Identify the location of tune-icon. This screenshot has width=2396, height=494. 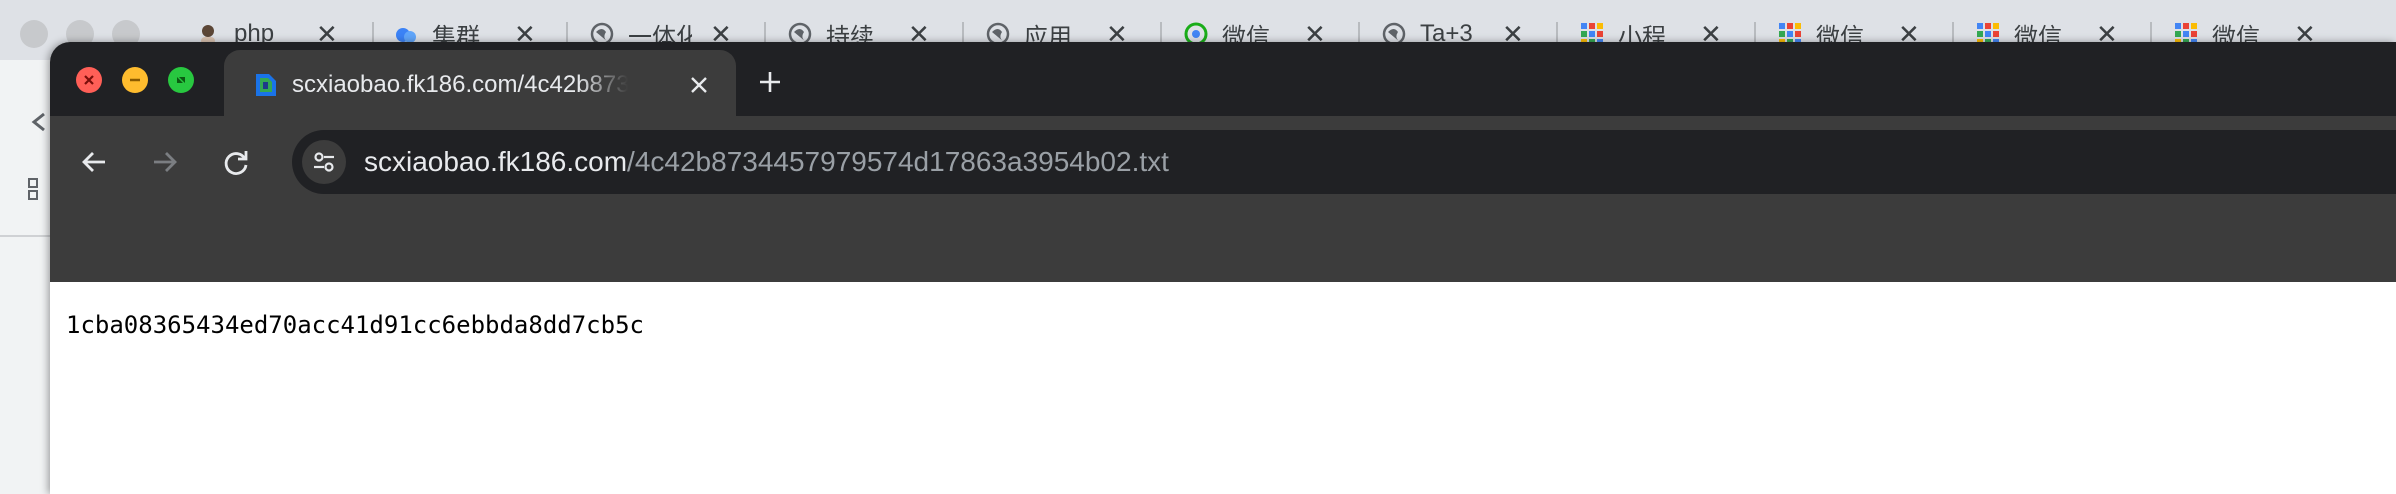
(324, 162).